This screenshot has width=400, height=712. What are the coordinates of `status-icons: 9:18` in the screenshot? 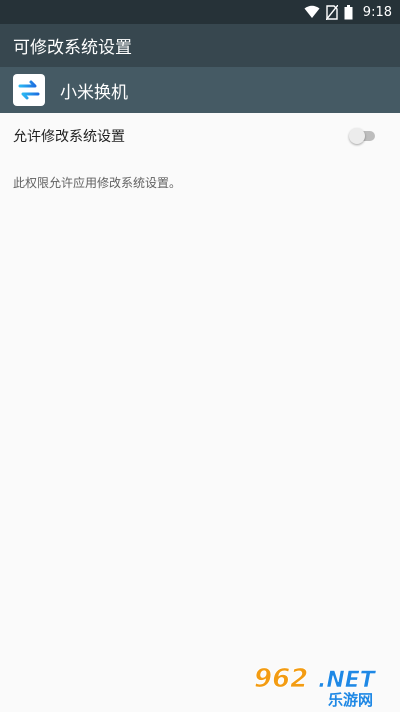 It's located at (348, 12).